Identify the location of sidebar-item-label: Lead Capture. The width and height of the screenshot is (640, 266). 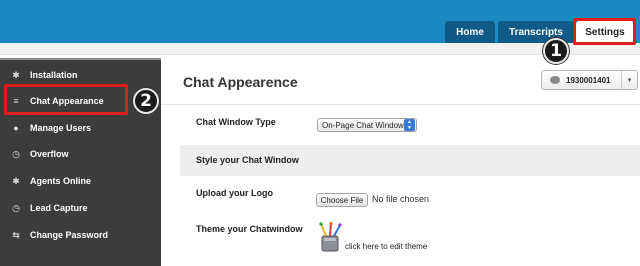
(59, 208).